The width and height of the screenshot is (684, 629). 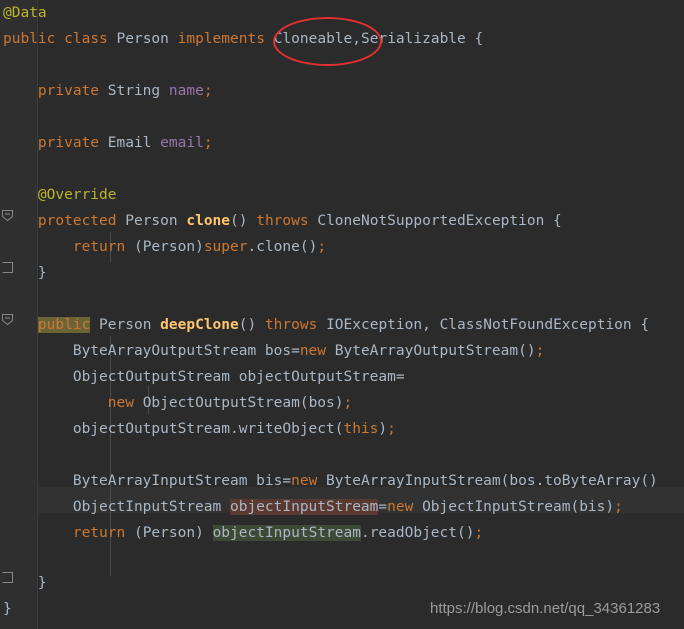 What do you see at coordinates (134, 91) in the screenshot?
I see `code-token: String` at bounding box center [134, 91].